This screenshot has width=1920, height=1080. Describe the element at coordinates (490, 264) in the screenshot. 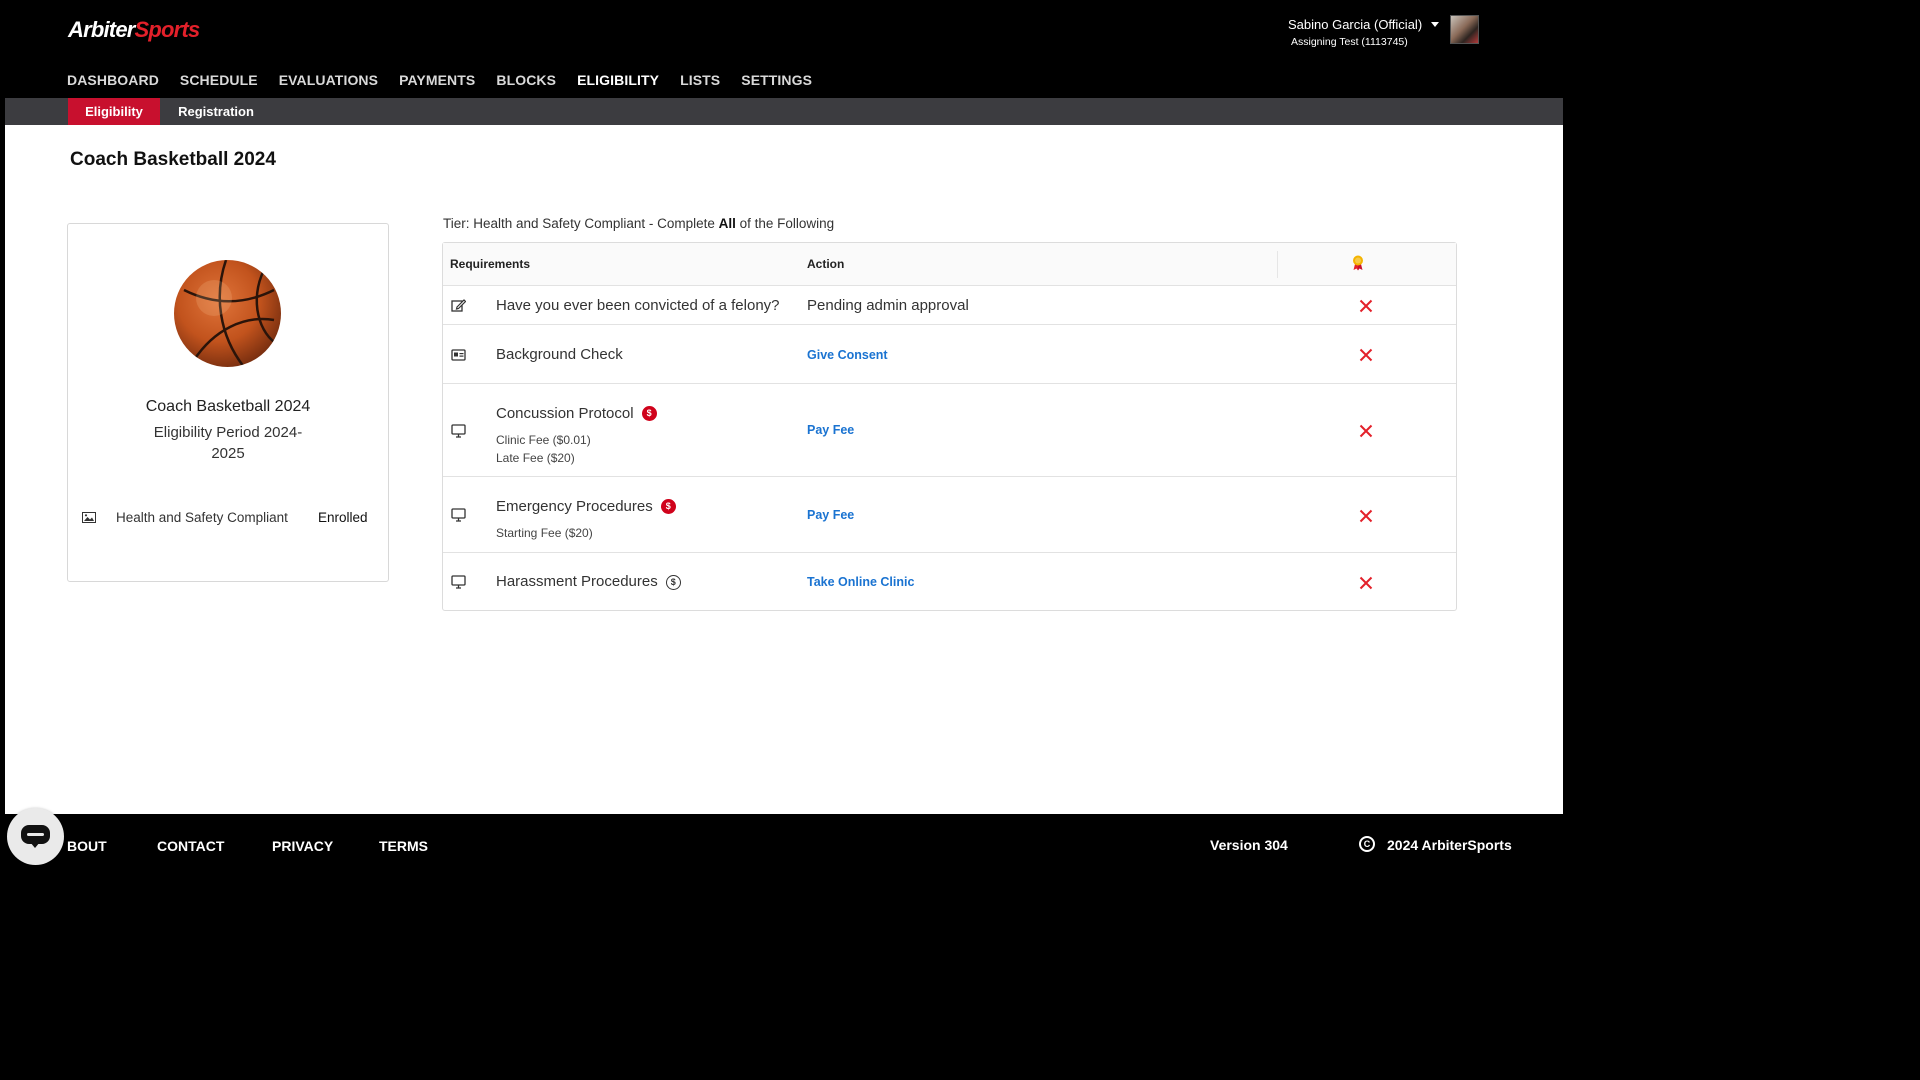

I see `col-requirements: Requirements` at that location.